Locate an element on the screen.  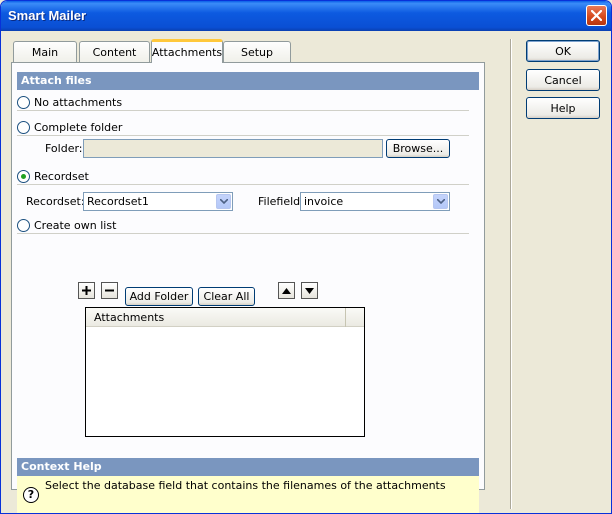
clear-all-button: Clear All is located at coordinates (226, 296).